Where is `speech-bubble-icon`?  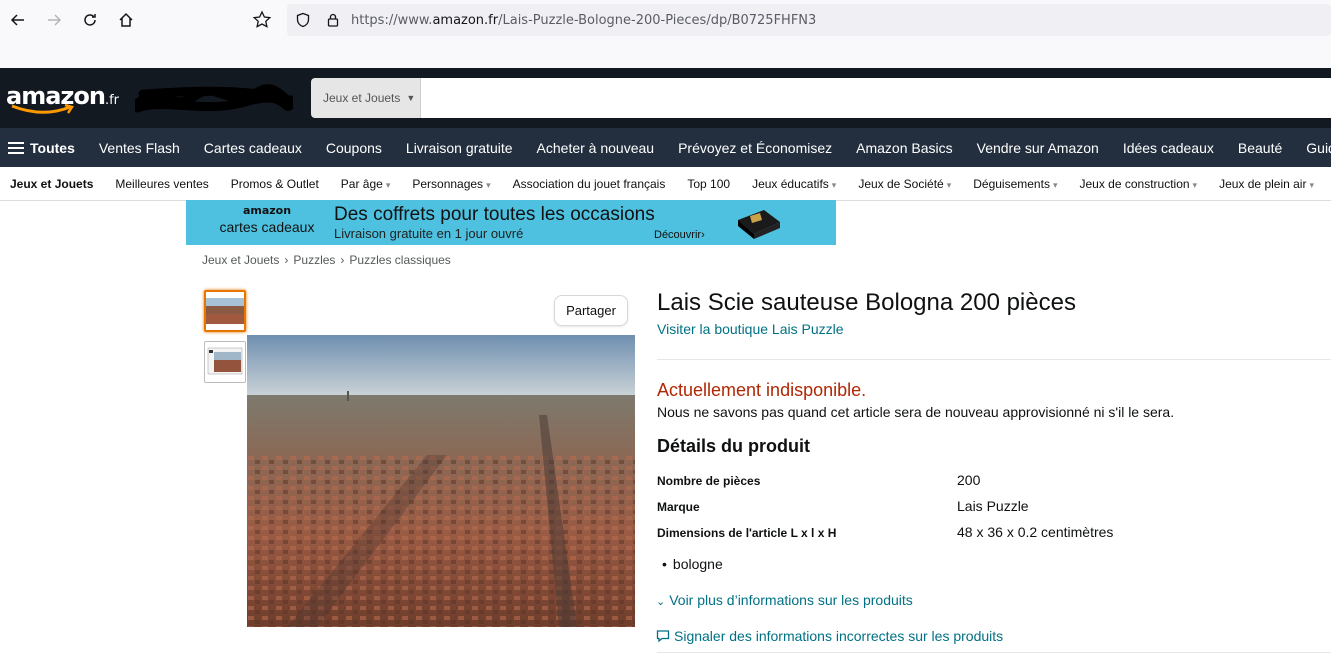
speech-bubble-icon is located at coordinates (663, 636).